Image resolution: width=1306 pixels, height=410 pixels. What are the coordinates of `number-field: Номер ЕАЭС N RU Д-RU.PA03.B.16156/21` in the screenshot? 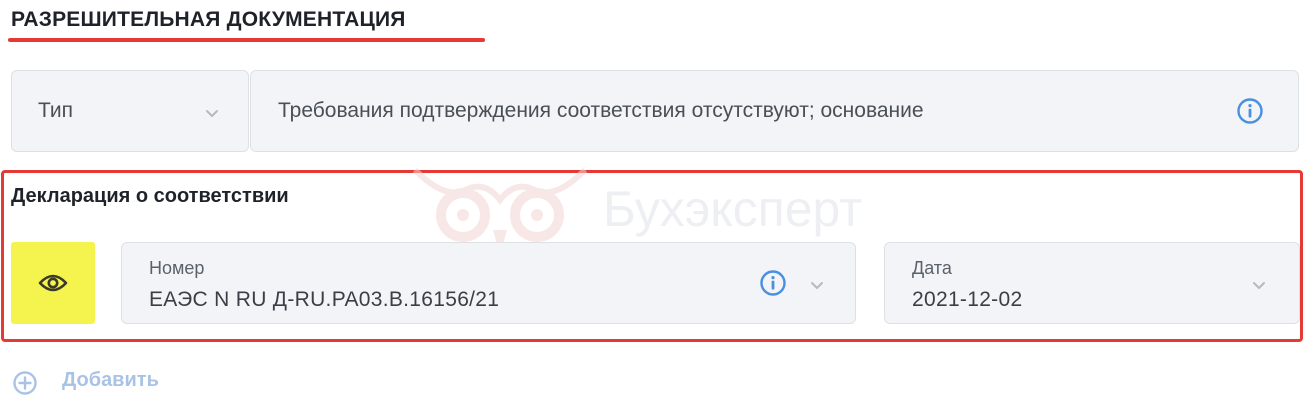 It's located at (488, 283).